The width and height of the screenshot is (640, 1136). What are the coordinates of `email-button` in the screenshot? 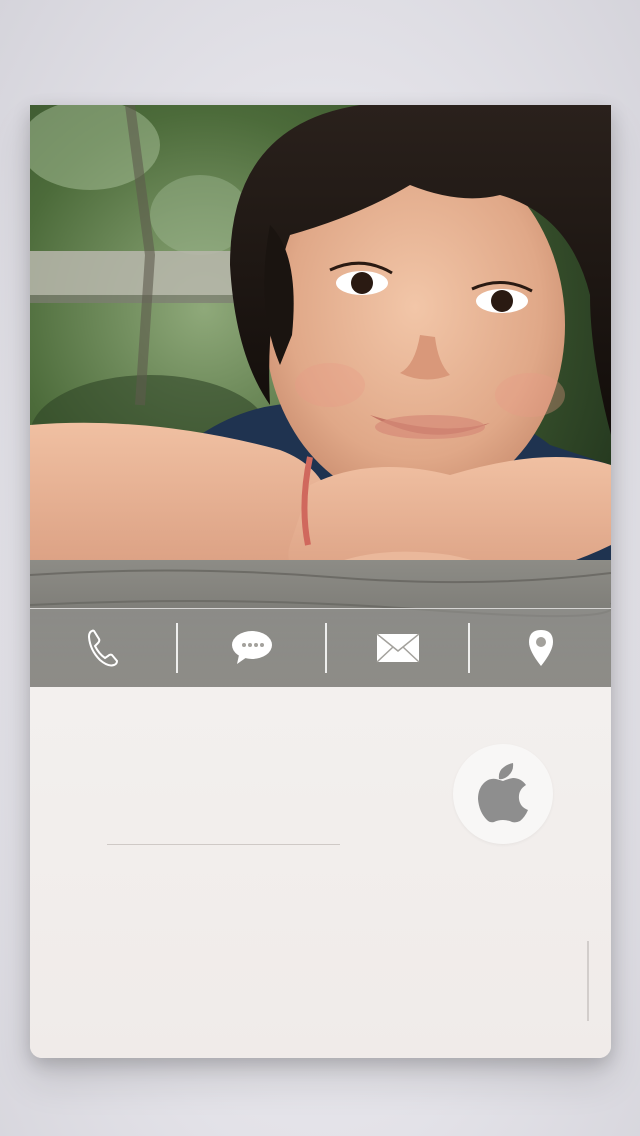 It's located at (397, 648).